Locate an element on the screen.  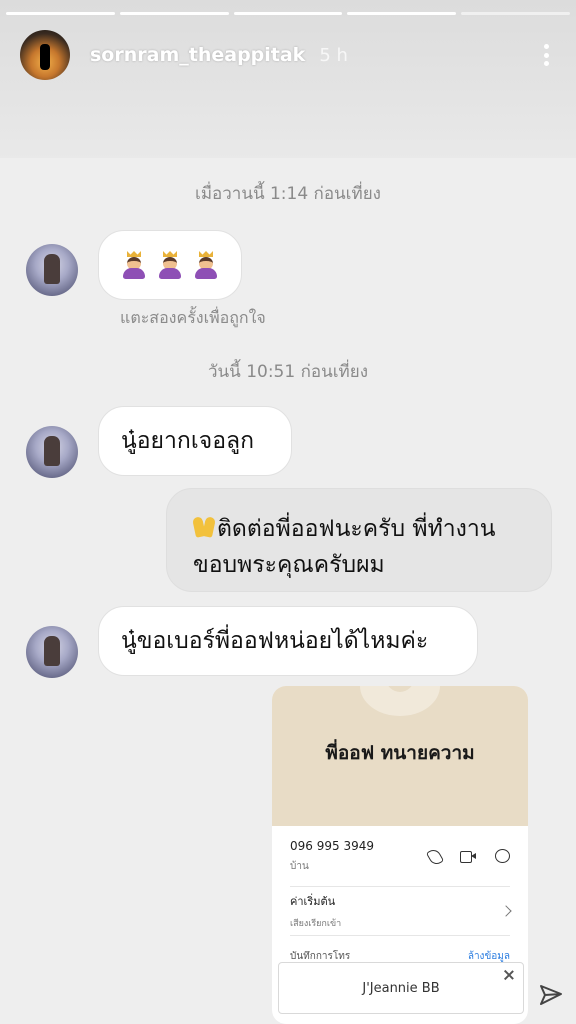
phone-icon is located at coordinates (434, 856).